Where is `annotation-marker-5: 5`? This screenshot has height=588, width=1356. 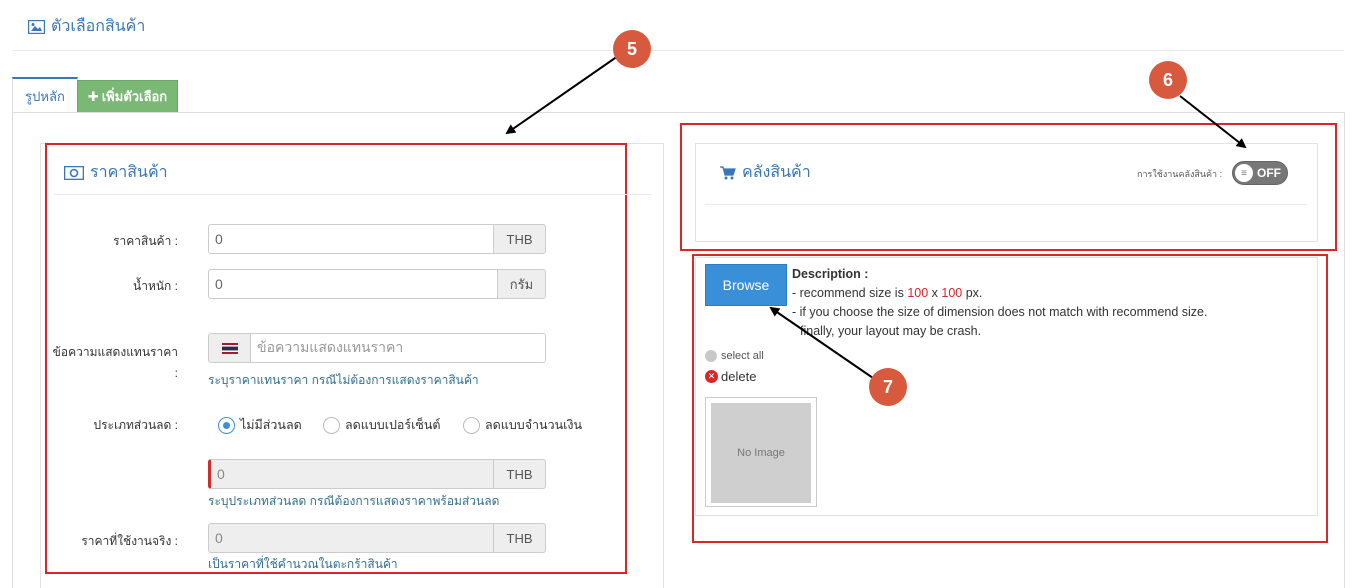 annotation-marker-5: 5 is located at coordinates (632, 49).